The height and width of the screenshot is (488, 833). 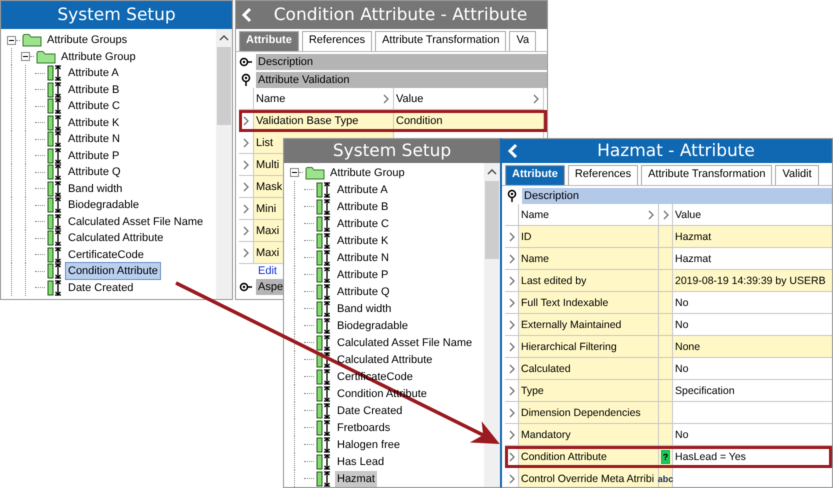 What do you see at coordinates (400, 15) in the screenshot?
I see `panel-title: Condition Attribute - Attribute` at bounding box center [400, 15].